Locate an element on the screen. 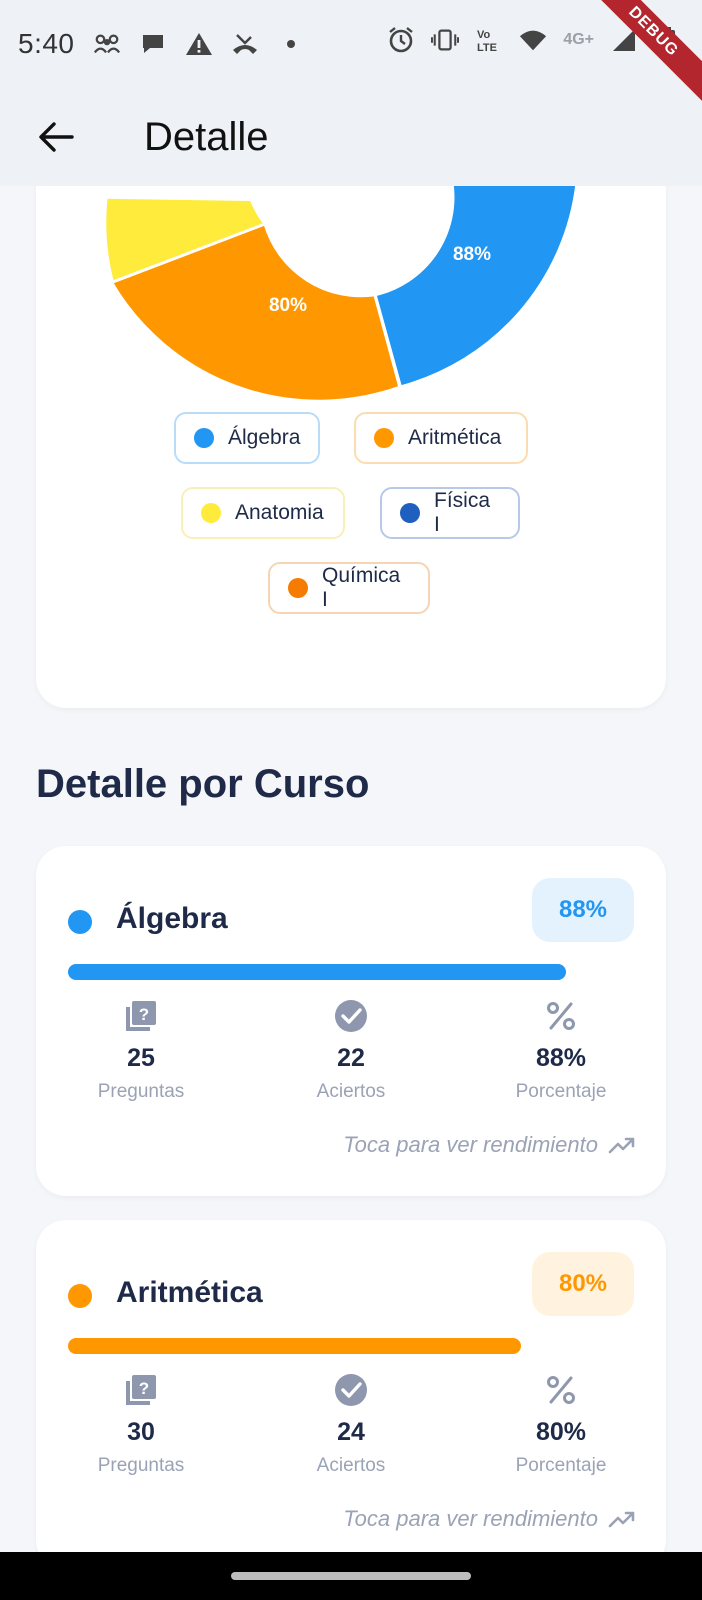 The height and width of the screenshot is (1600, 702). course-name: Álgebra is located at coordinates (172, 918).